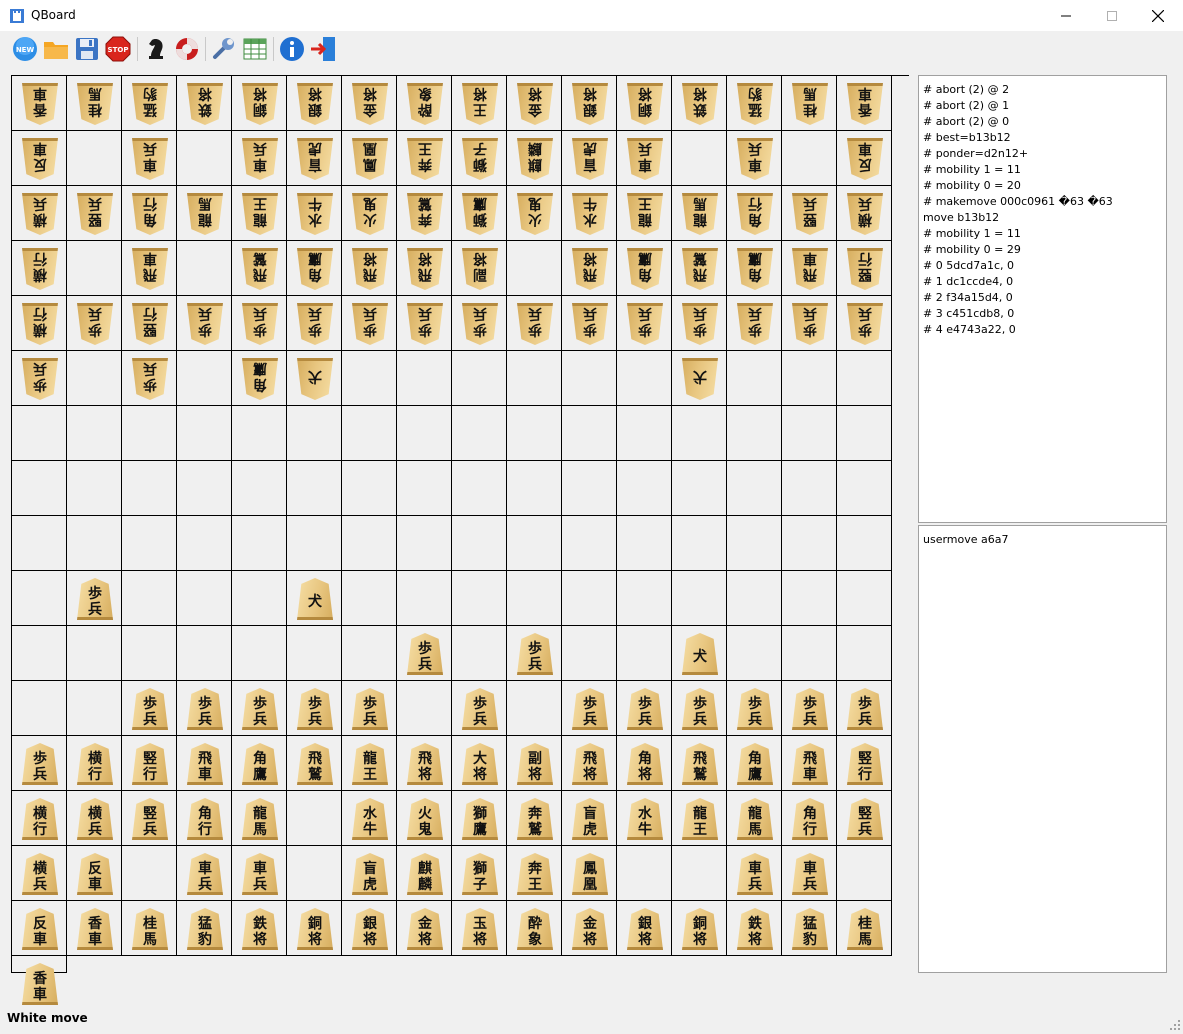 The width and height of the screenshot is (1183, 1034). I want to click on board-square: 香車, so click(39, 103).